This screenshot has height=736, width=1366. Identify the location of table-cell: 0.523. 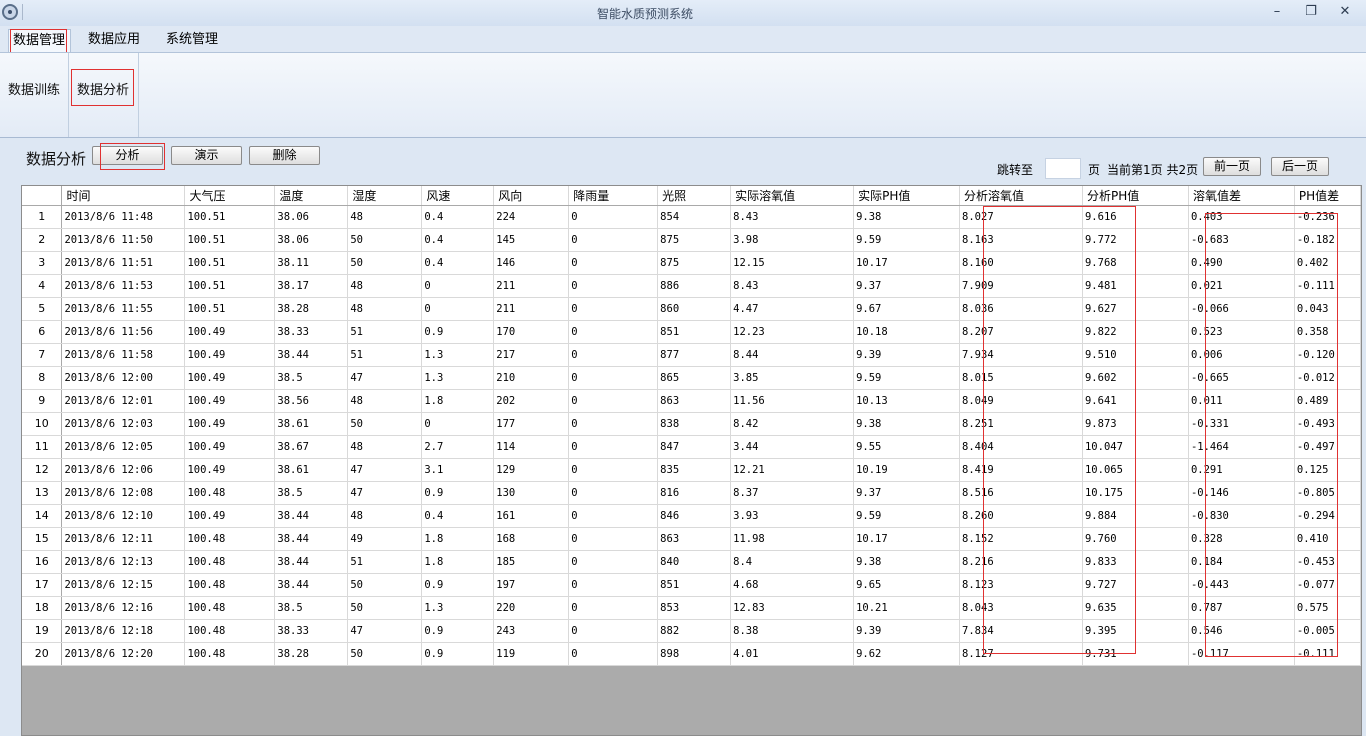
(1241, 332).